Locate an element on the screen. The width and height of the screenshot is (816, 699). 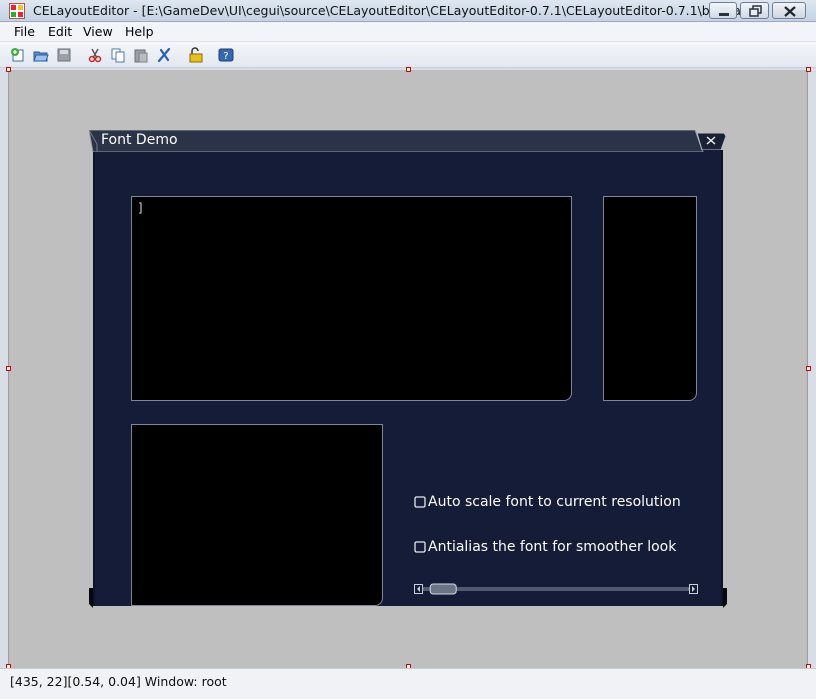
menu-bar: File Edit View Help is located at coordinates (408, 32).